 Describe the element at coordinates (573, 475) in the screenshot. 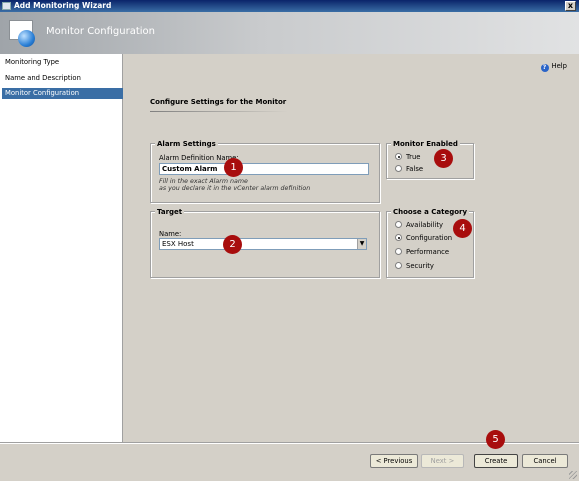

I see `resize-grip-icon` at that location.